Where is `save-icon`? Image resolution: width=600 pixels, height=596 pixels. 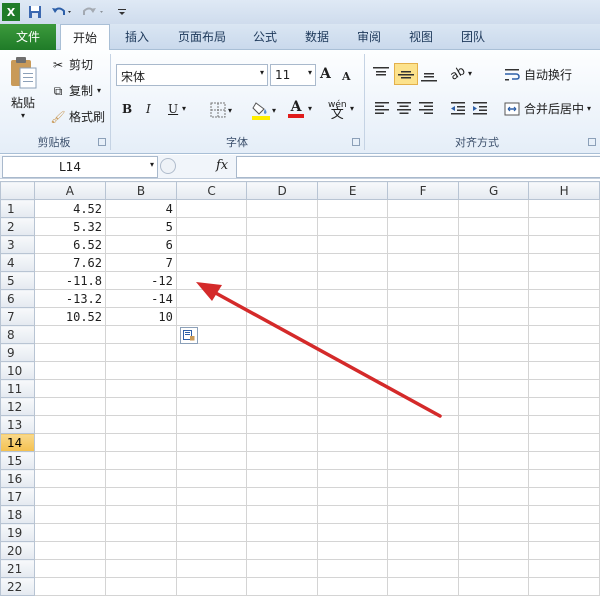
save-icon is located at coordinates (35, 12).